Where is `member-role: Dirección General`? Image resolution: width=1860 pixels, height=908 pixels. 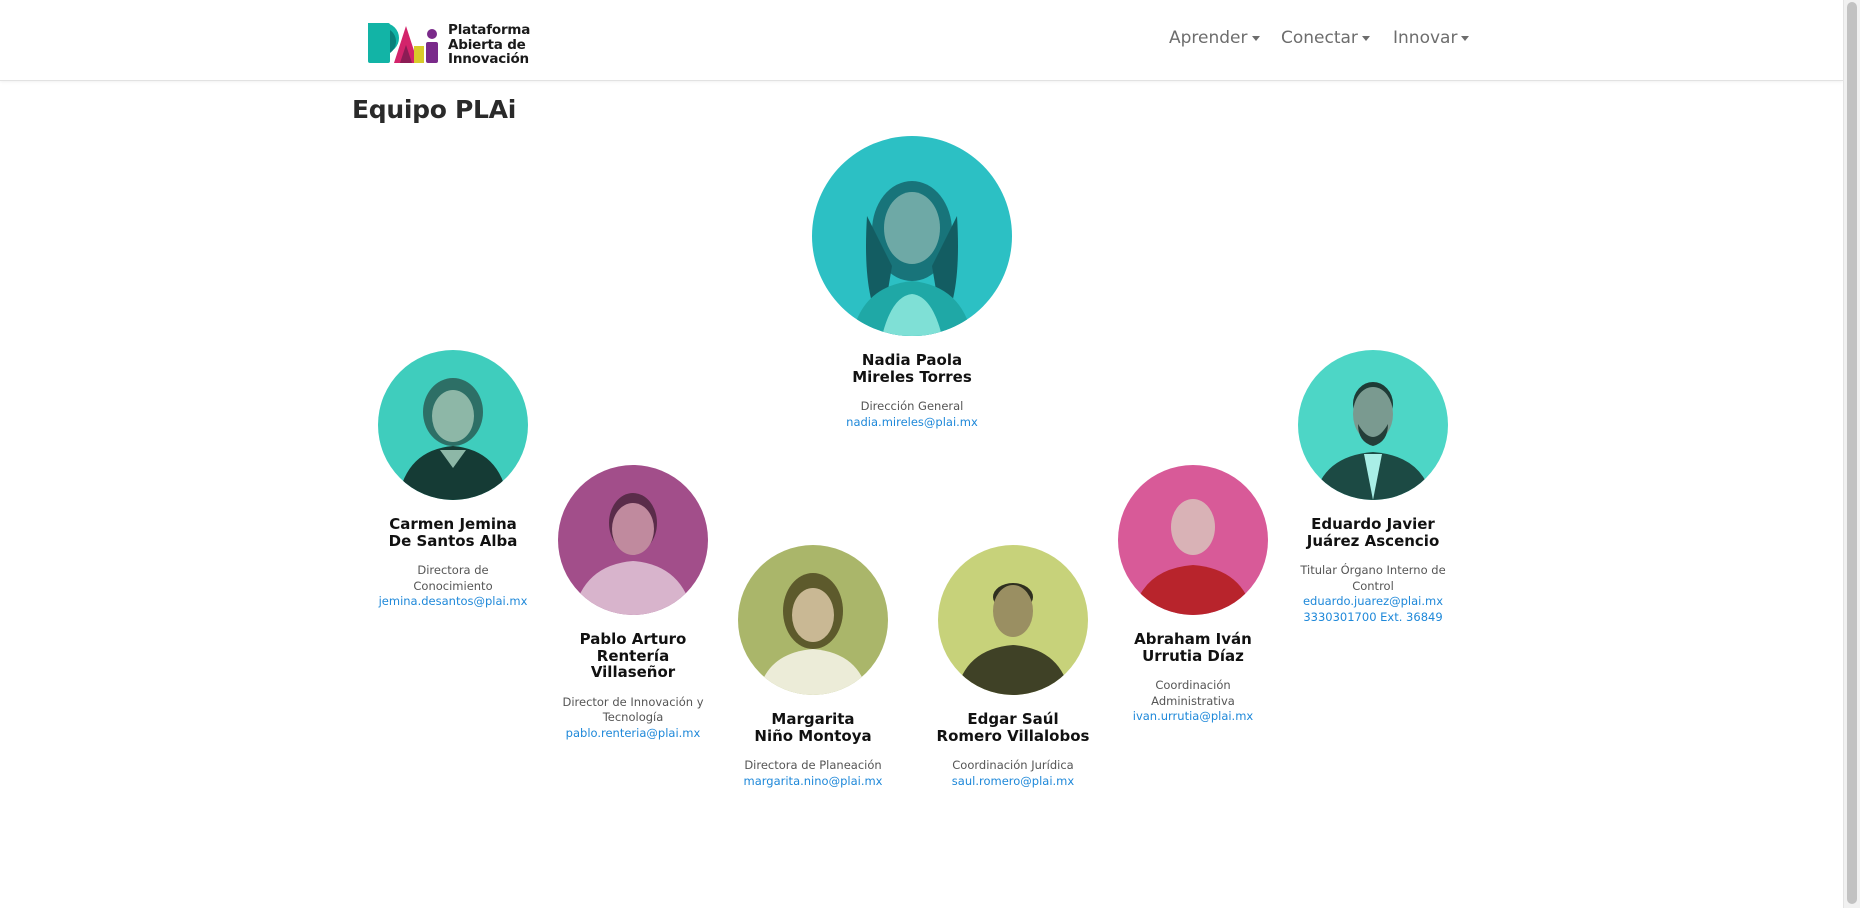 member-role: Dirección General is located at coordinates (912, 406).